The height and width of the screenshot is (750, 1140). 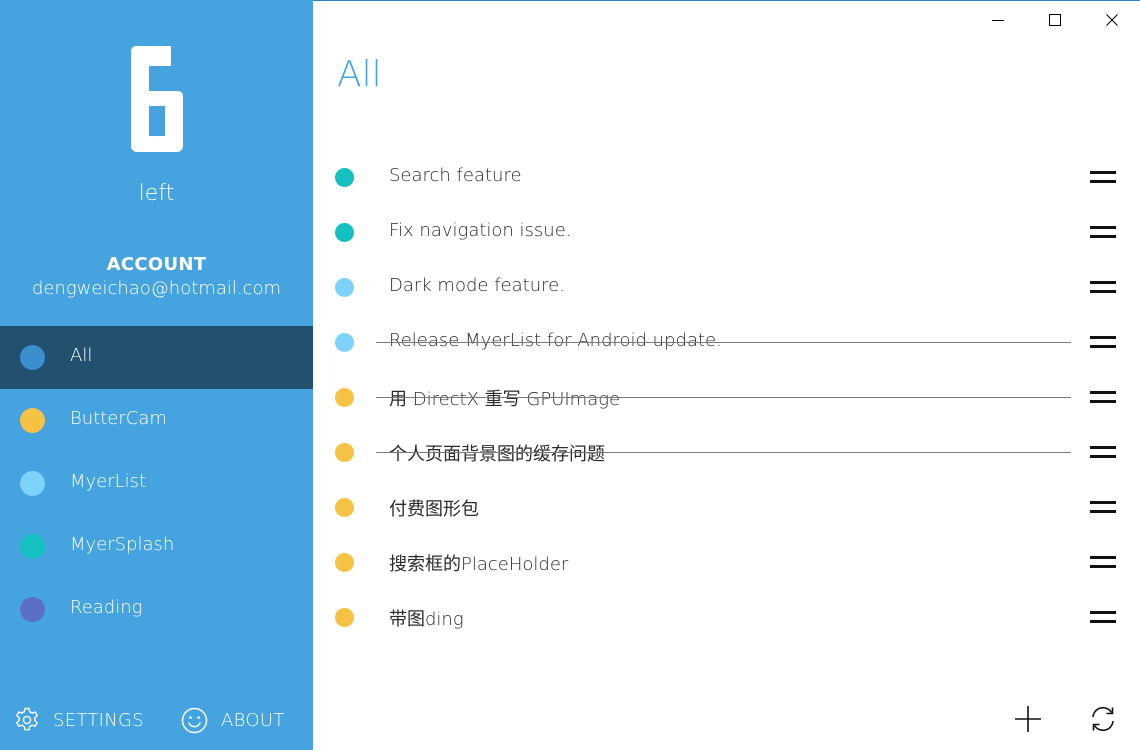 I want to click on maximize-button, so click(x=1054, y=20).